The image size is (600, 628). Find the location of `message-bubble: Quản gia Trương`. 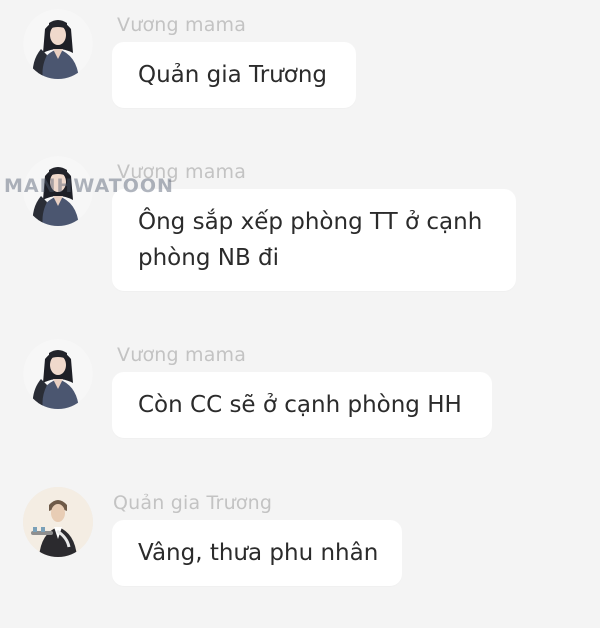

message-bubble: Quản gia Trương is located at coordinates (234, 75).